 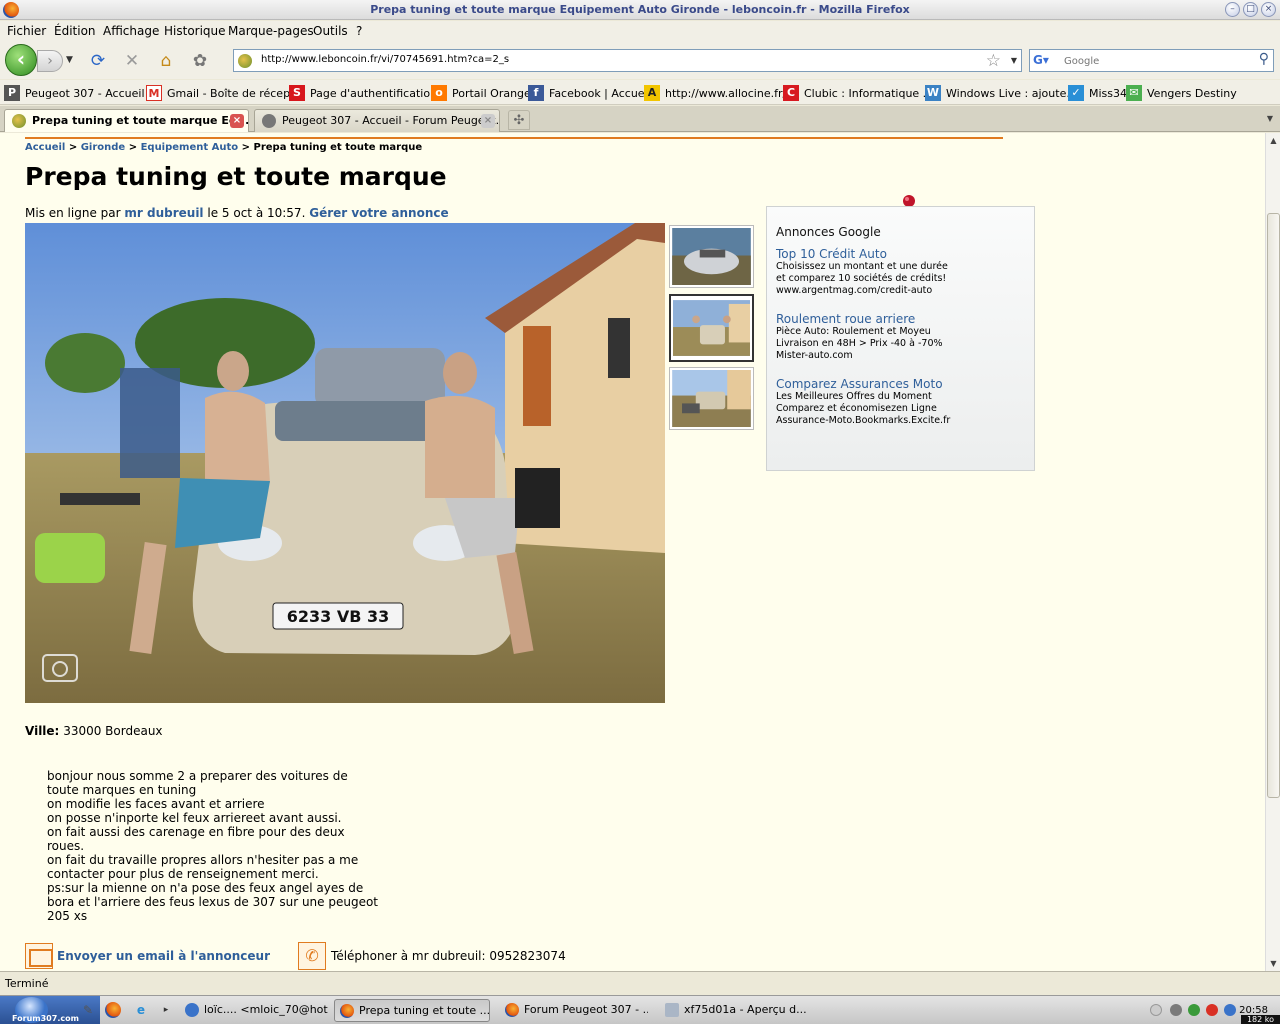 What do you see at coordinates (27, 983) in the screenshot?
I see `status-text: Terminé` at bounding box center [27, 983].